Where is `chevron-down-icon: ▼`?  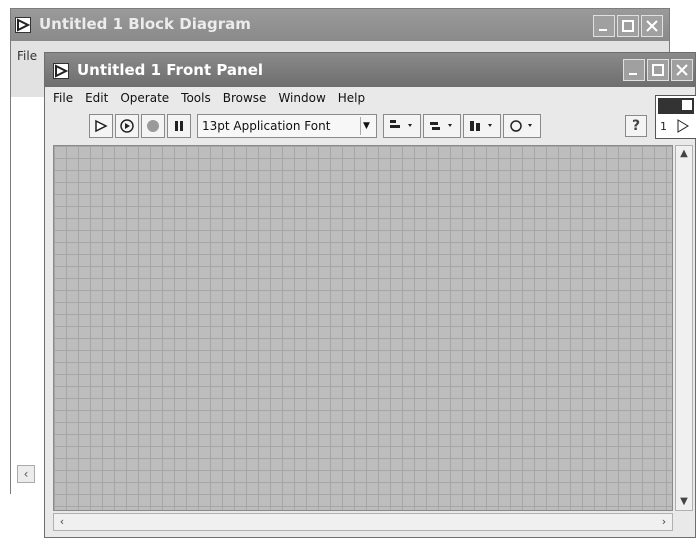 chevron-down-icon: ▼ is located at coordinates (366, 126).